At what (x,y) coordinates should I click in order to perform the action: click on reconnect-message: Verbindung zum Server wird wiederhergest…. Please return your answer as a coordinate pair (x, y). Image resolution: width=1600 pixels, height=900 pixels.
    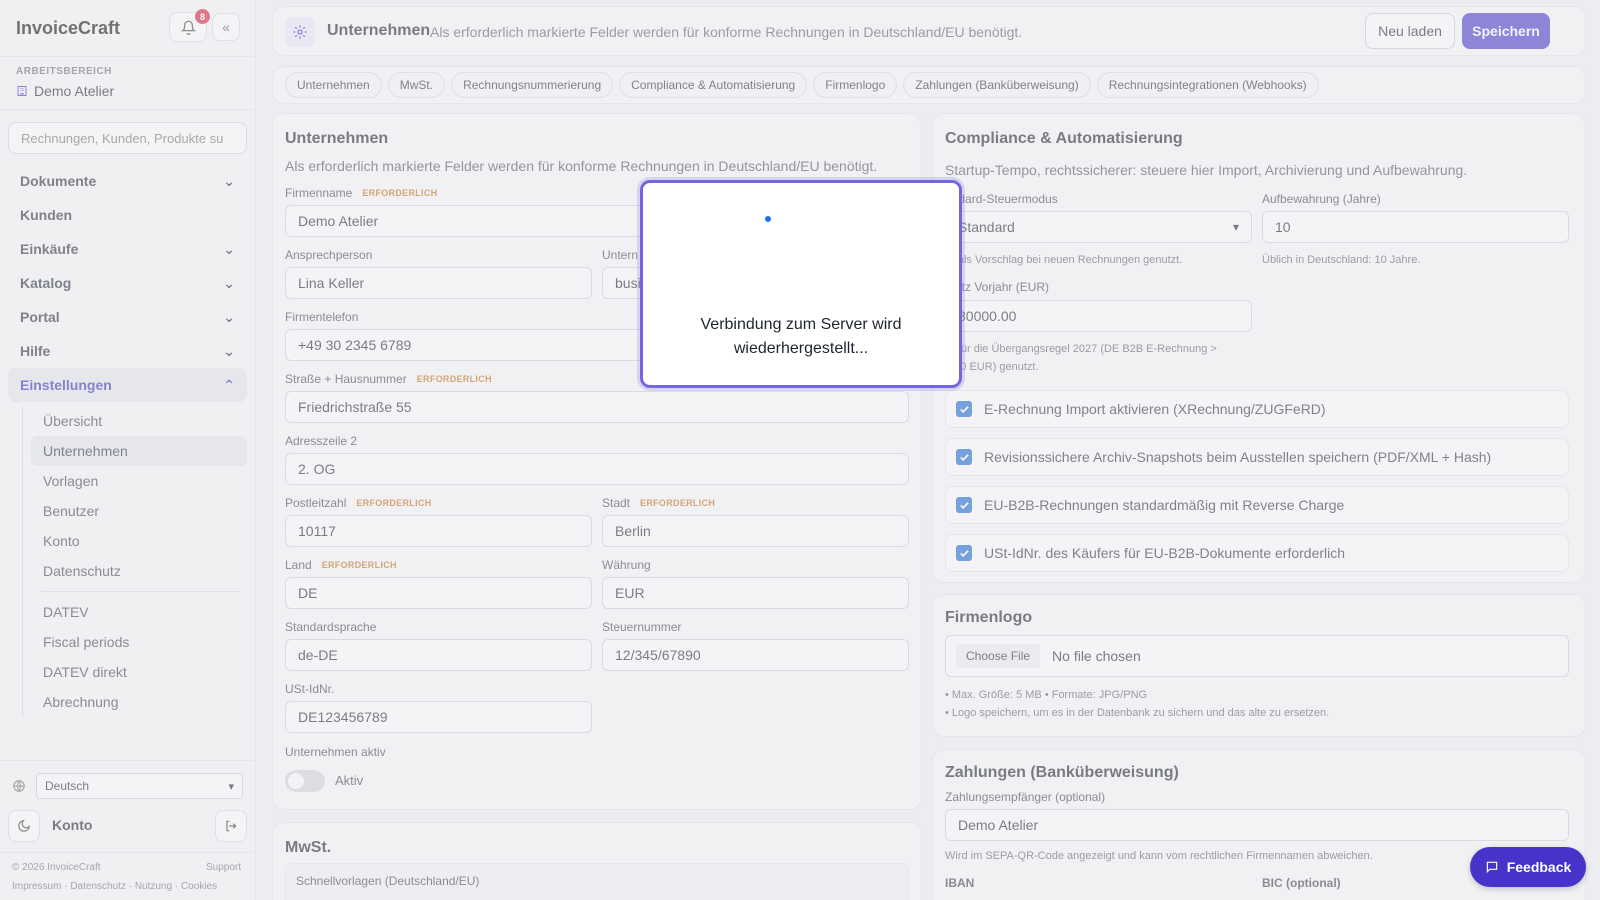
    Looking at the image, I should click on (801, 336).